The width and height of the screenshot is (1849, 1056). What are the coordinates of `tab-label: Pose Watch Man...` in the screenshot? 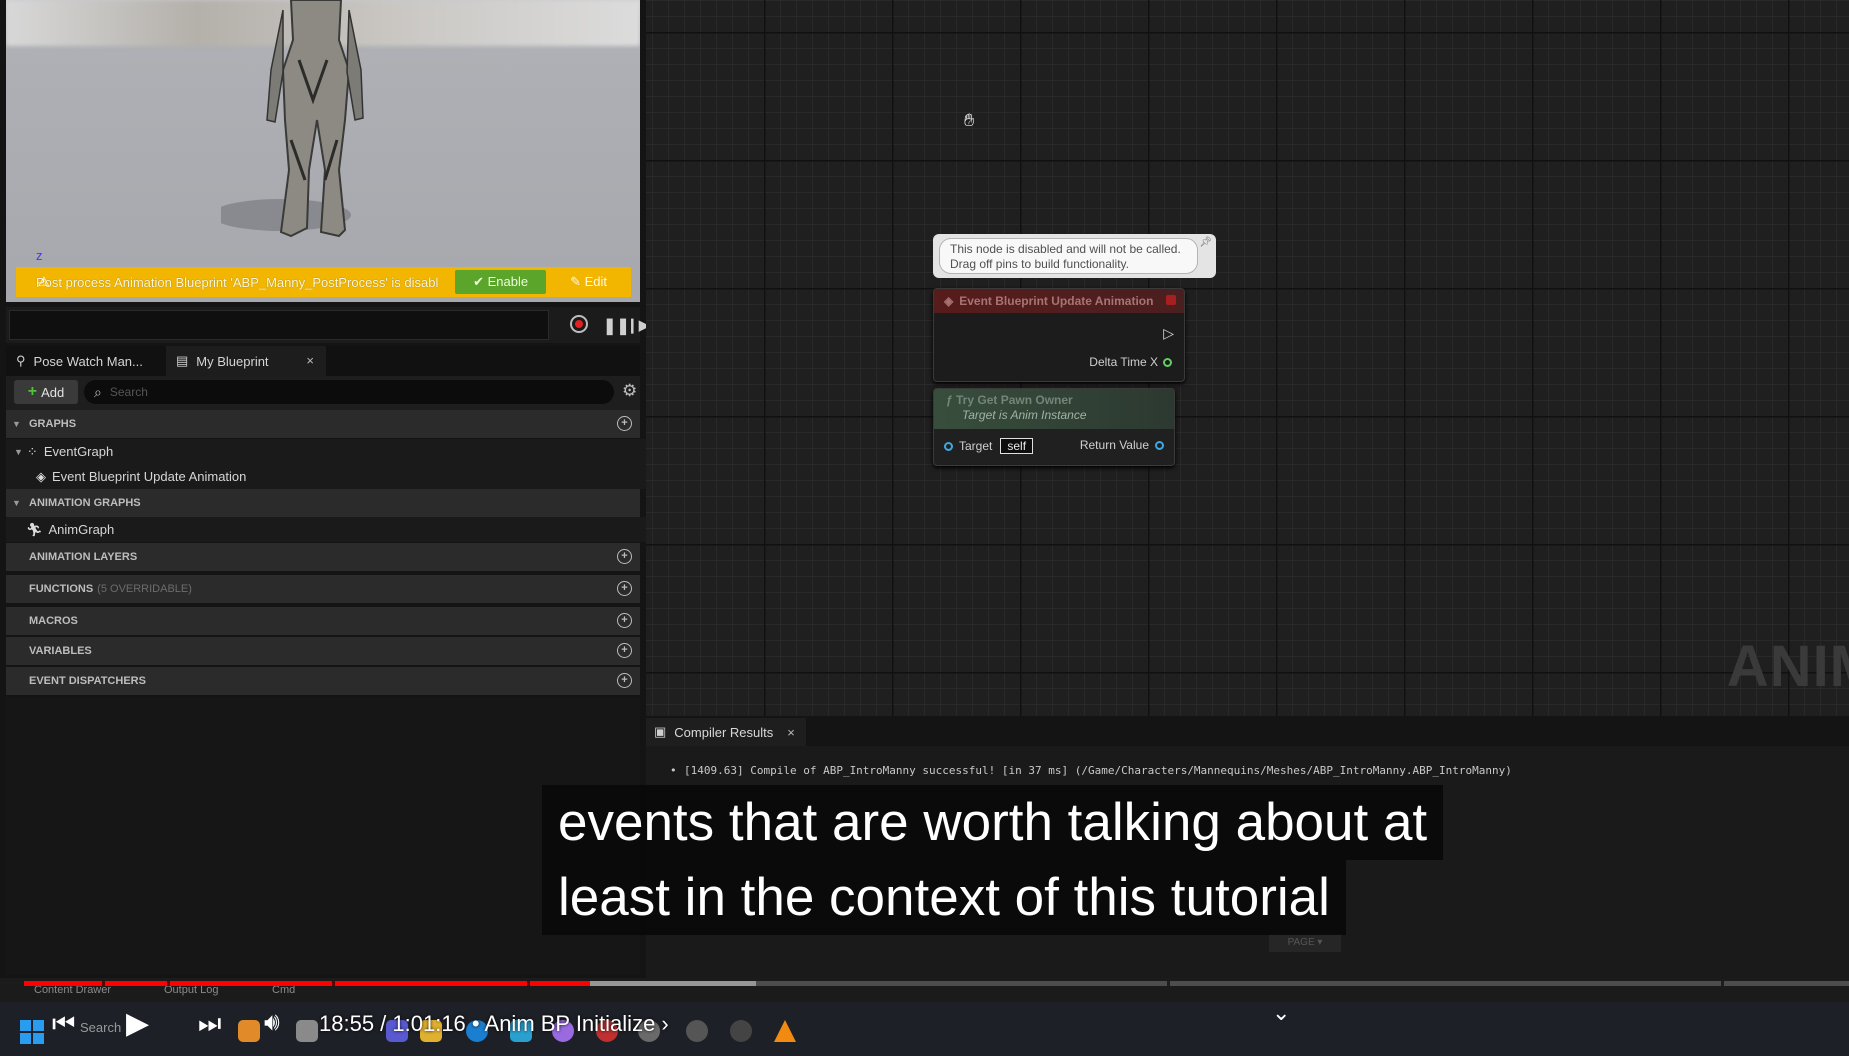 It's located at (88, 361).